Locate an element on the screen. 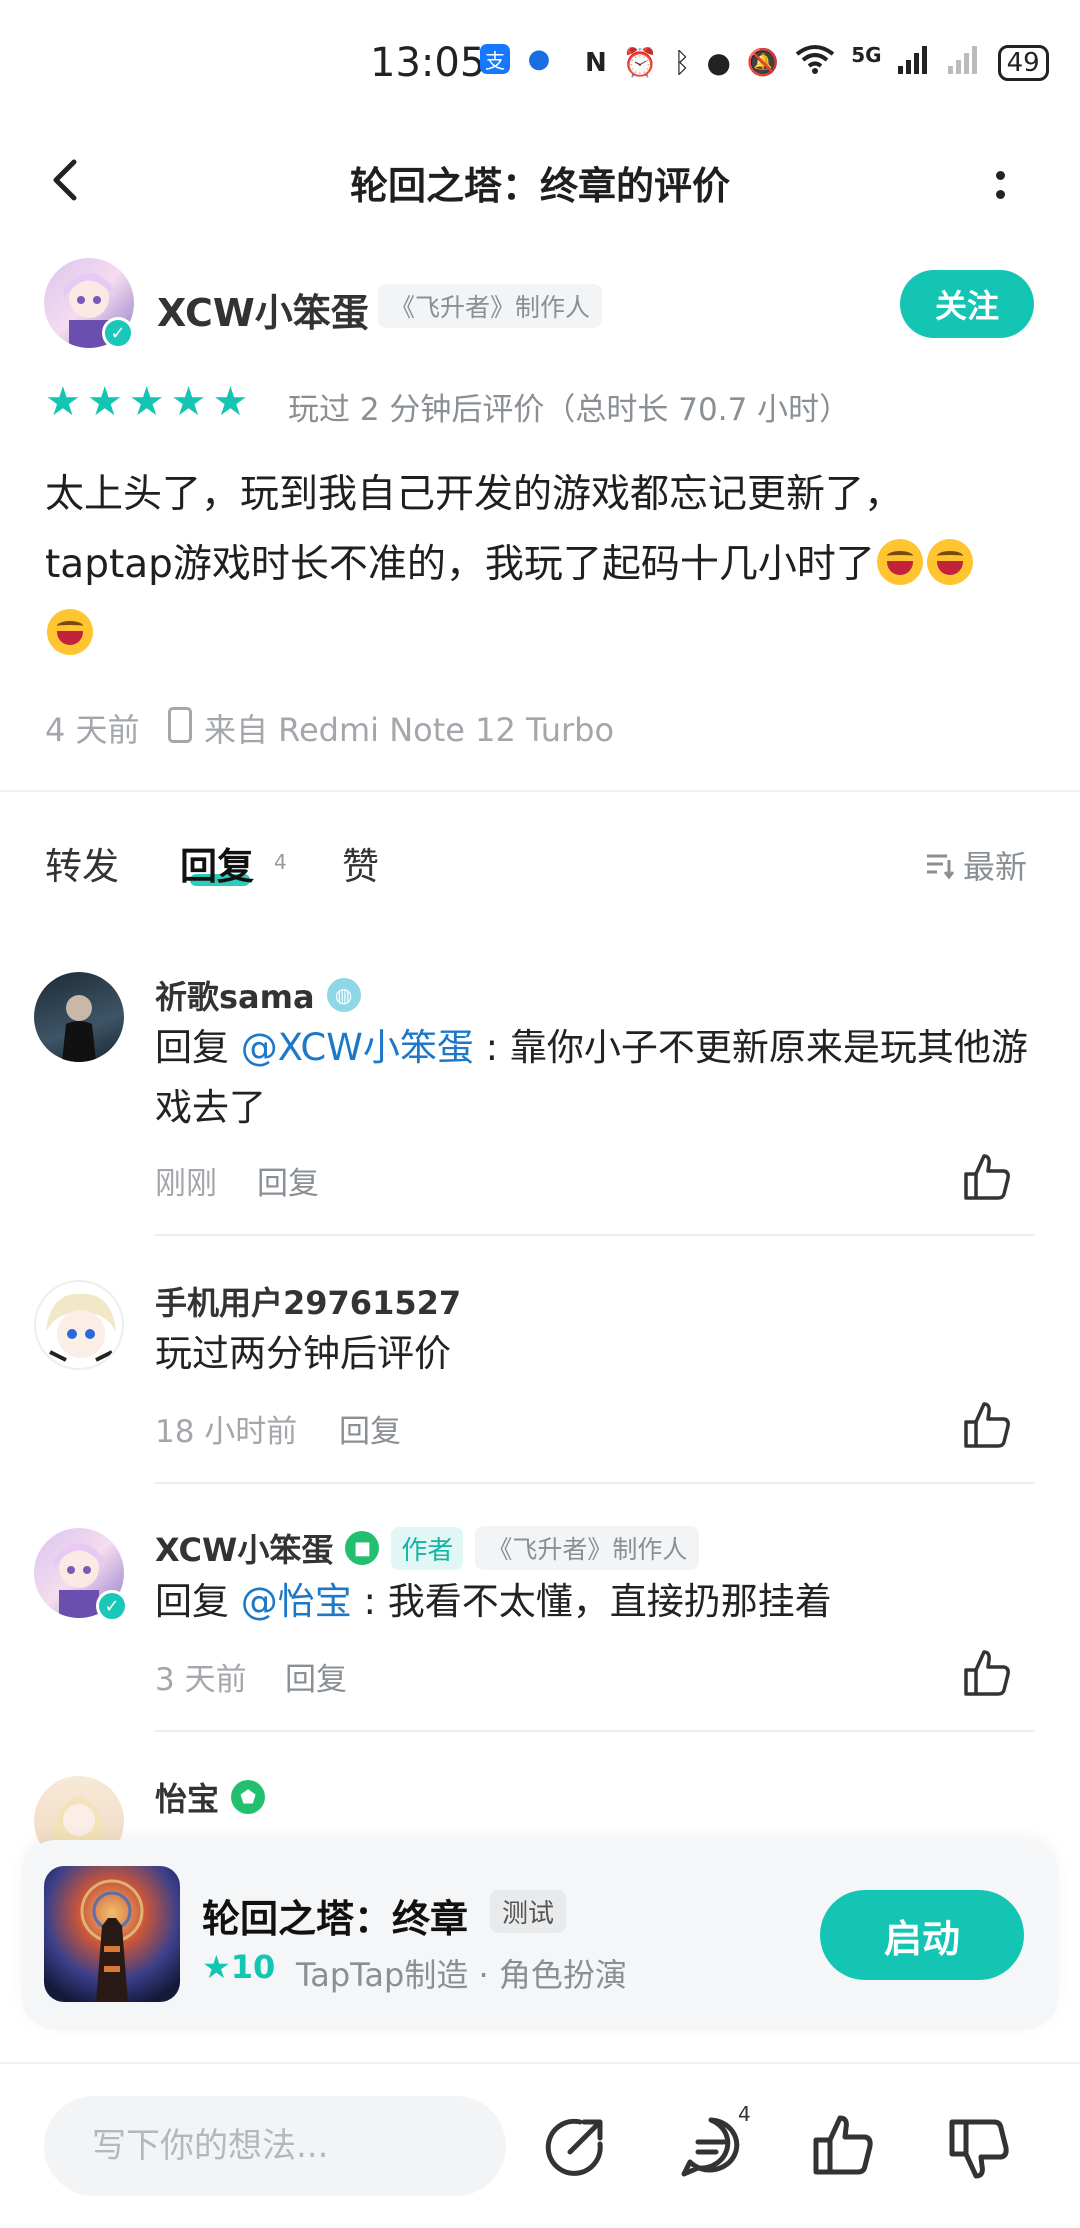 Image resolution: width=1080 pixels, height=2228 pixels. share-icon is located at coordinates (574, 2147).